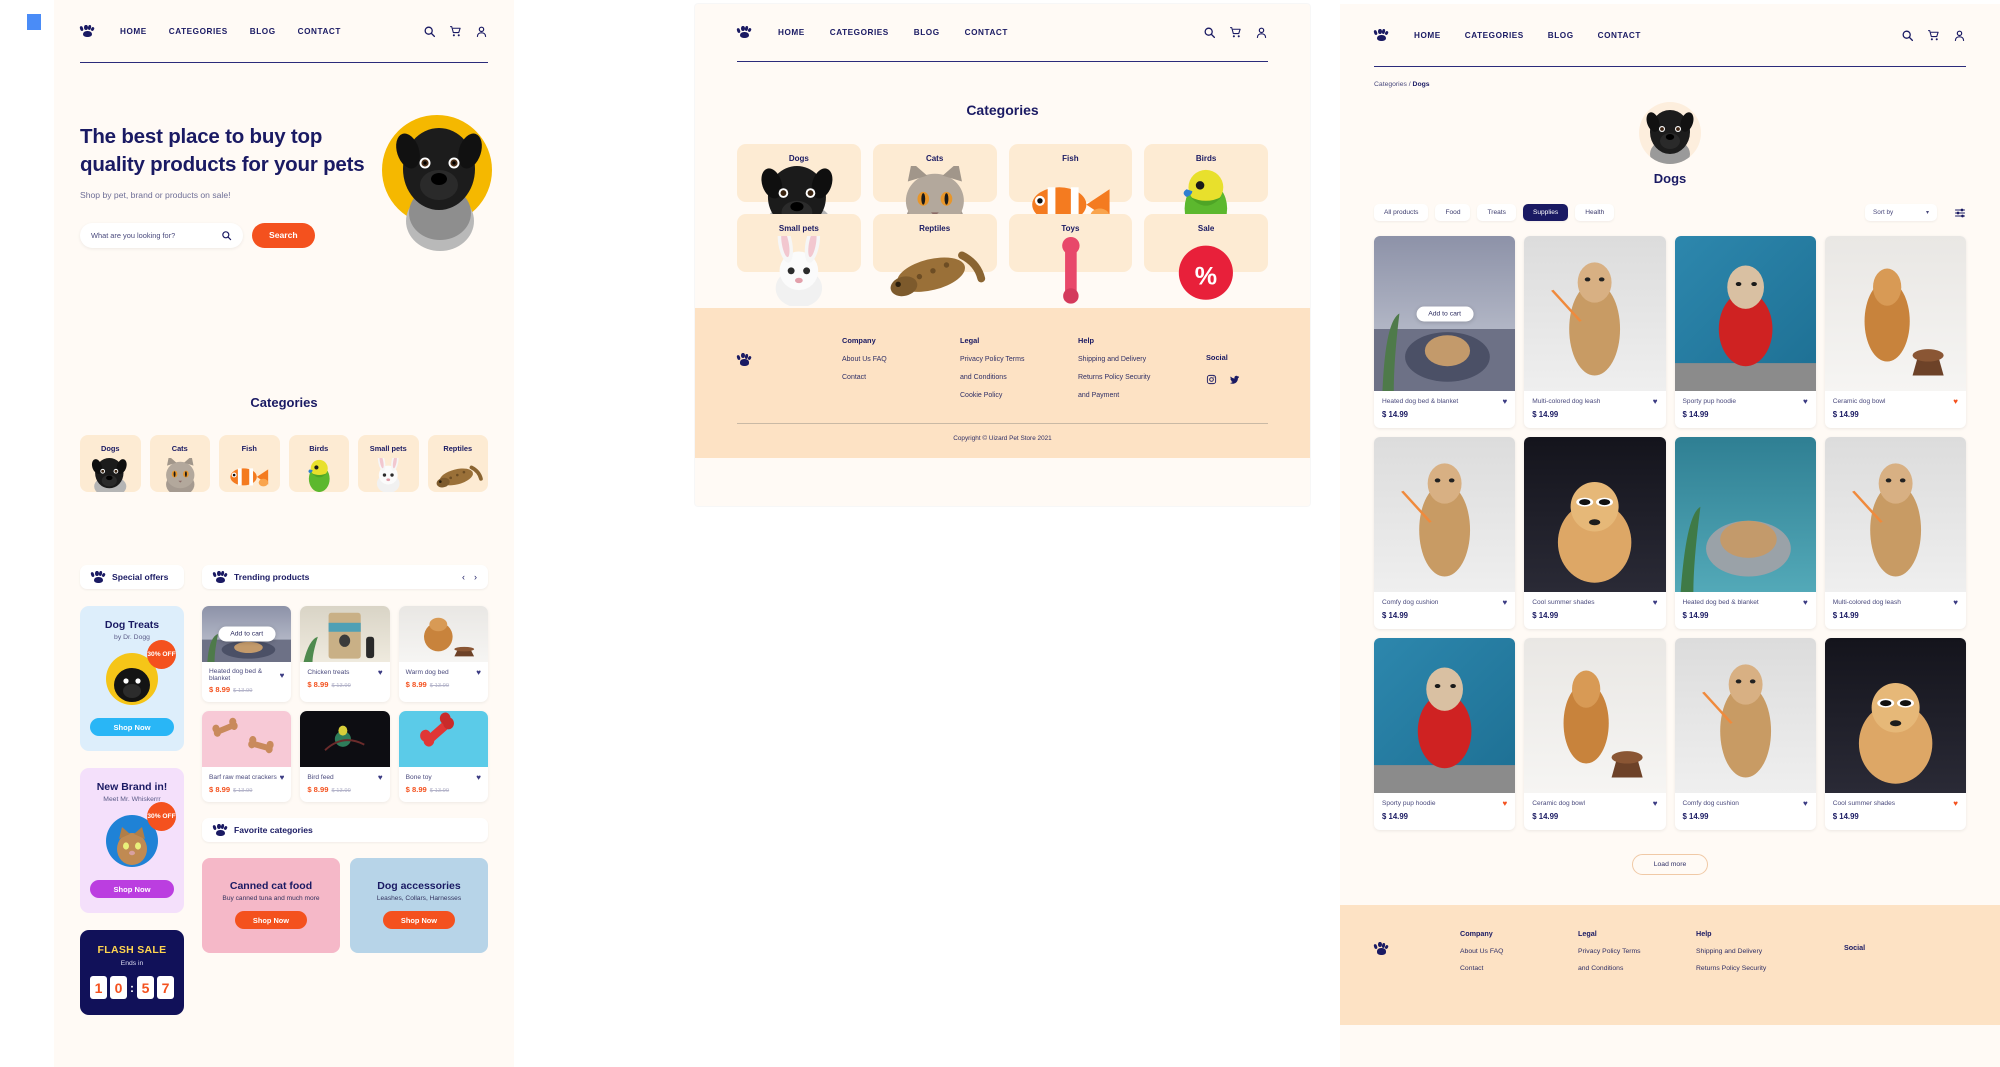 Image resolution: width=2000 pixels, height=1067 pixels. Describe the element at coordinates (1206, 190) in the screenshot. I see `category-card-birds: Birds` at that location.